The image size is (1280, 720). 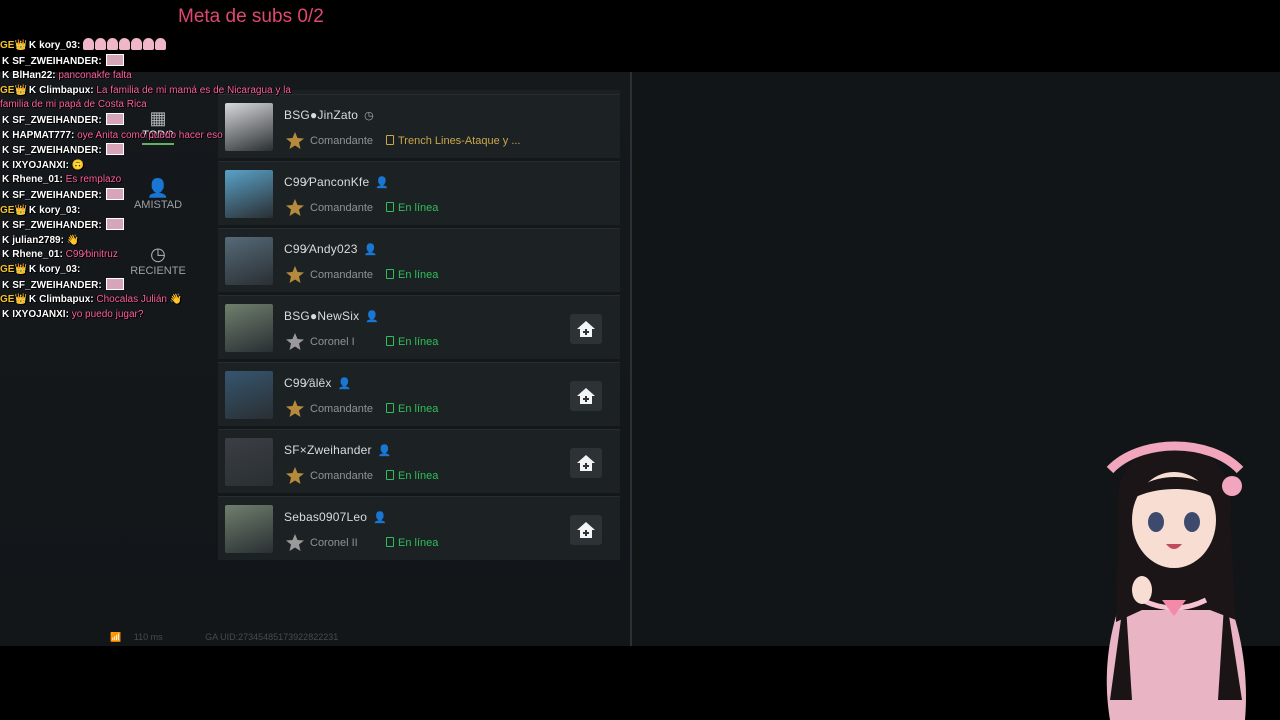 What do you see at coordinates (95, 76) in the screenshot?
I see `chat-text: panconakfe falta` at bounding box center [95, 76].